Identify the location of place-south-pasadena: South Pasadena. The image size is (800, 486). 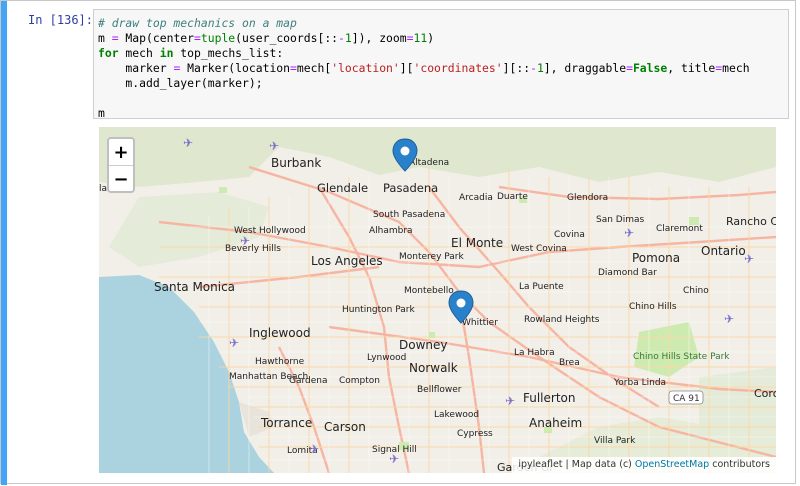
(409, 215).